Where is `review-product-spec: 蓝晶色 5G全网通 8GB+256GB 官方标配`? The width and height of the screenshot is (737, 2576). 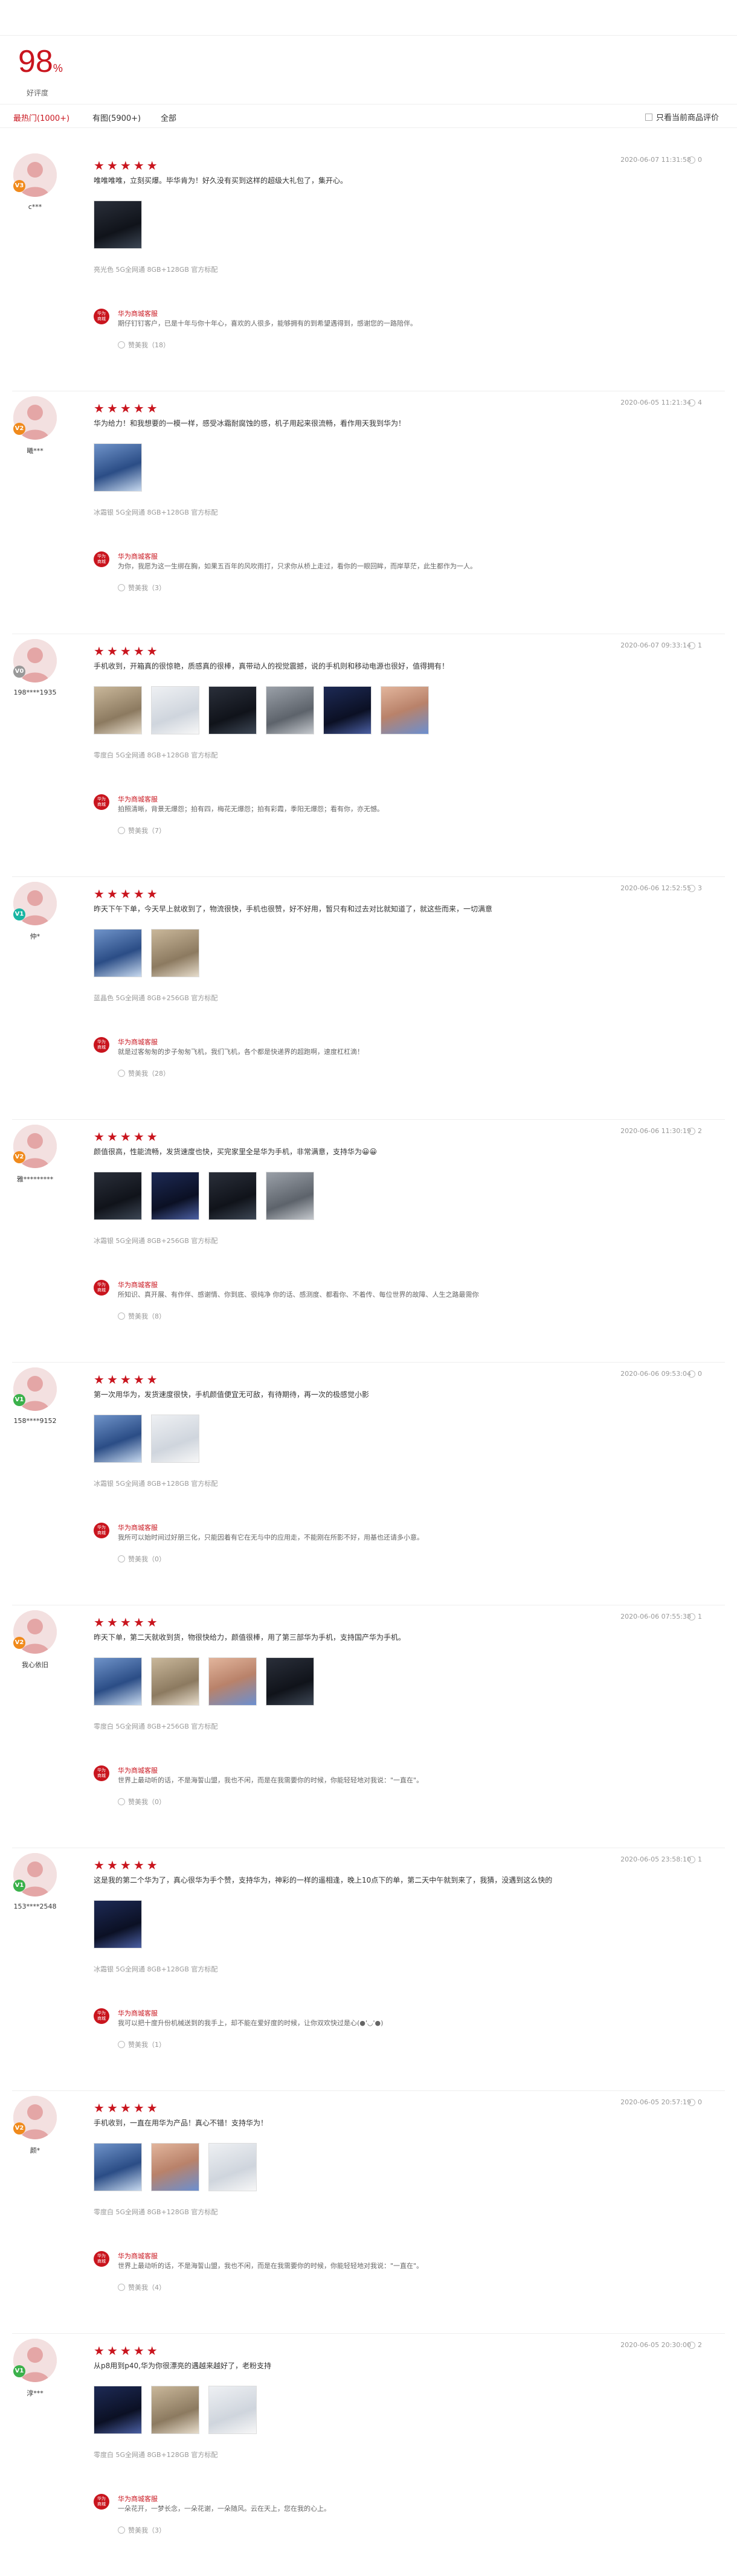 review-product-spec: 蓝晶色 5G全网通 8GB+256GB 官方标配 is located at coordinates (156, 998).